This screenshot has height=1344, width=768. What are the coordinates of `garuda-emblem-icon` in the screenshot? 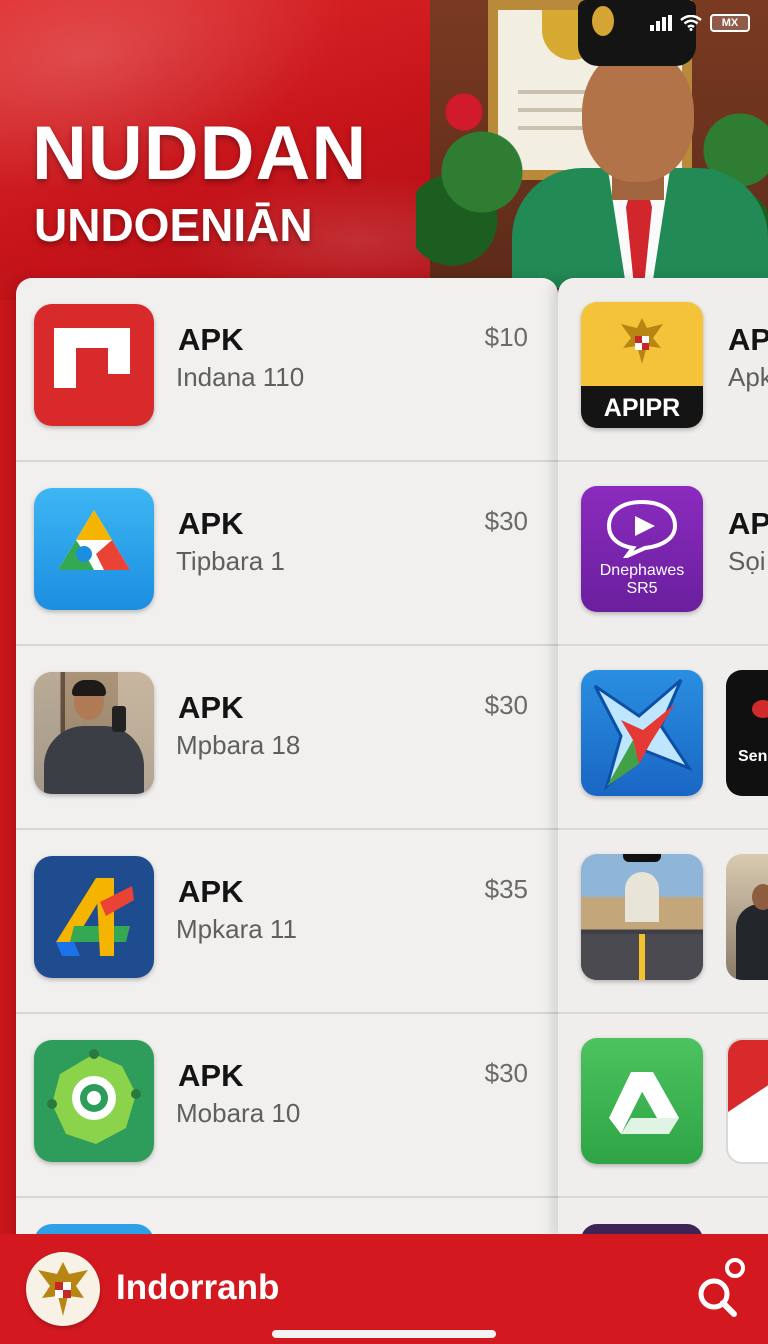 It's located at (63, 1289).